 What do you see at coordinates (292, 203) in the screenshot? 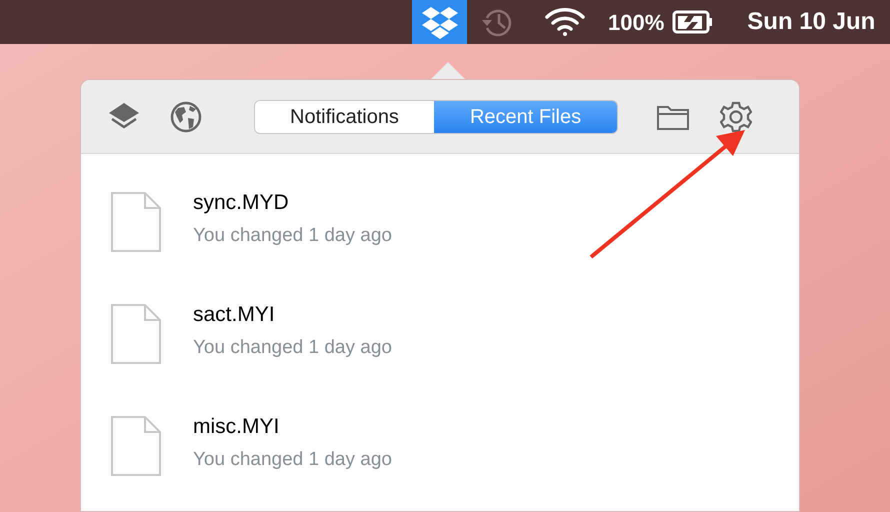
I see `file-name: sync.MYD` at bounding box center [292, 203].